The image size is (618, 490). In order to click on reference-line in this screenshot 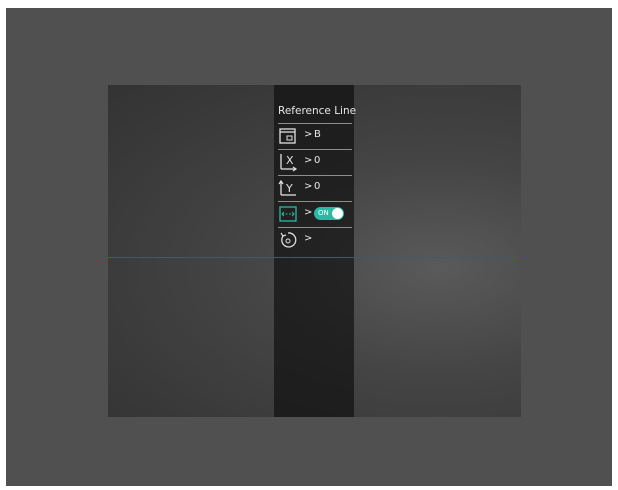, I will do `click(314, 257)`.